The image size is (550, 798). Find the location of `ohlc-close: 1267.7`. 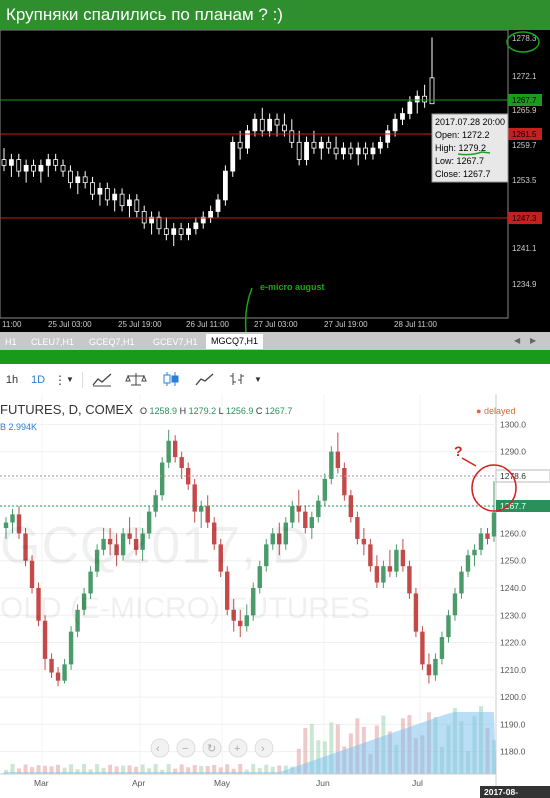

ohlc-close: 1267.7 is located at coordinates (278, 411).